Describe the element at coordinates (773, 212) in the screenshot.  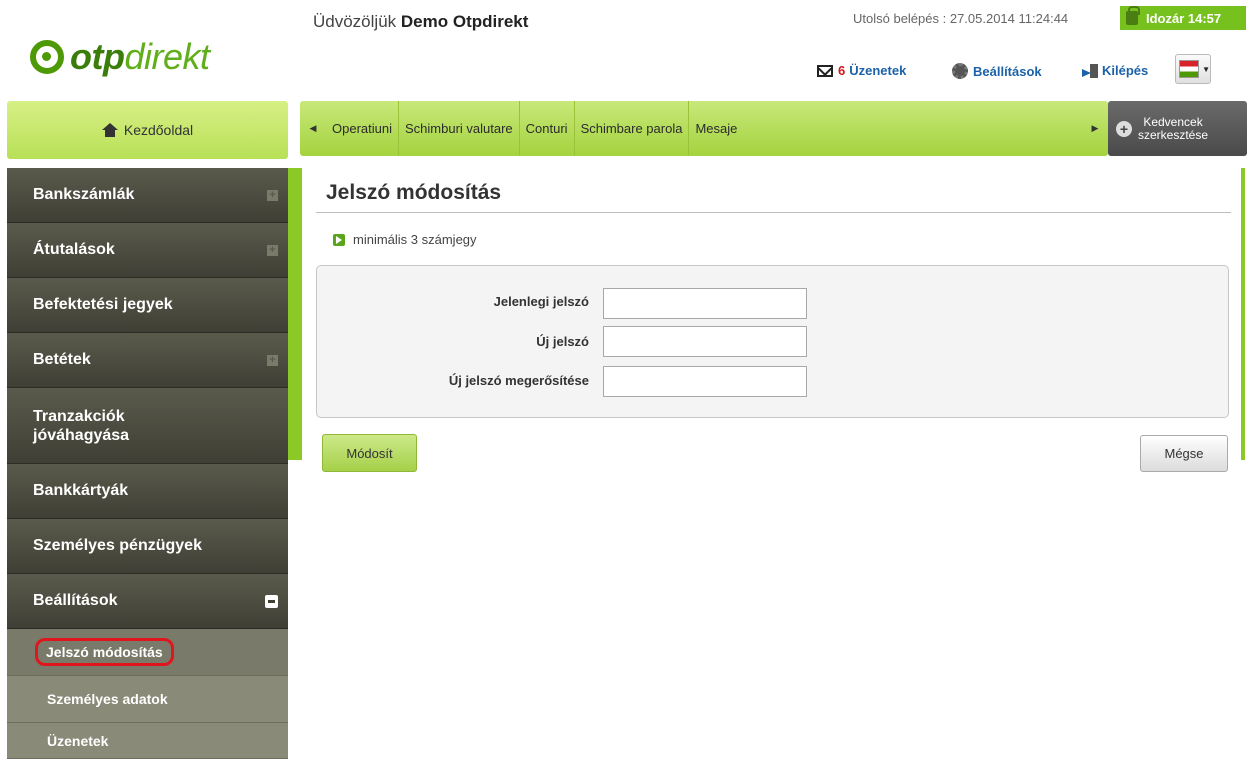
I see `title-divider` at that location.